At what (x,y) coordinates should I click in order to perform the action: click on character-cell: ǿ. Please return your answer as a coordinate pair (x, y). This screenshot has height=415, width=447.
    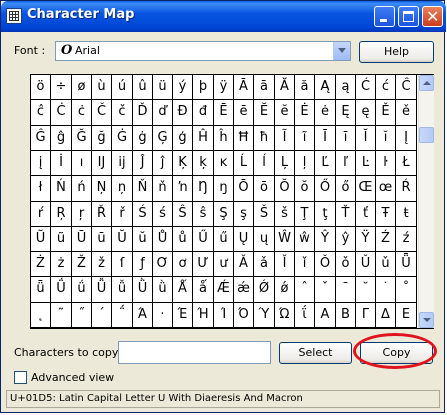
    Looking at the image, I should click on (285, 290).